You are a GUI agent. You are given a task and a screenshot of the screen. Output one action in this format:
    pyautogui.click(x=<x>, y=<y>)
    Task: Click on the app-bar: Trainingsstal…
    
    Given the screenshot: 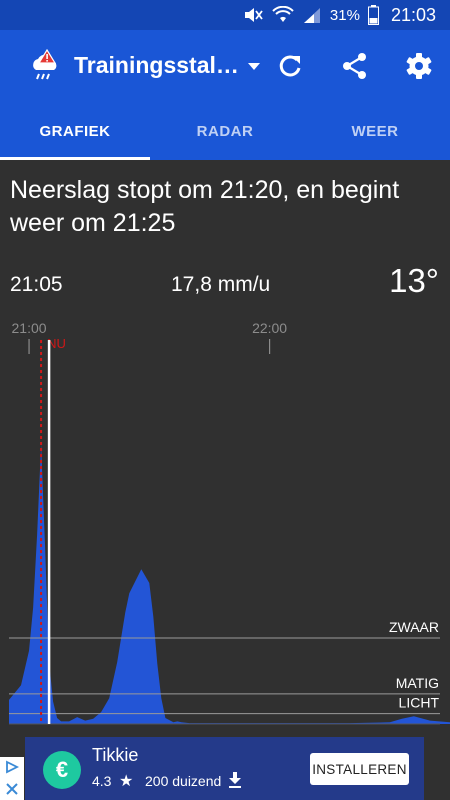 What is the action you would take?
    pyautogui.click(x=225, y=66)
    